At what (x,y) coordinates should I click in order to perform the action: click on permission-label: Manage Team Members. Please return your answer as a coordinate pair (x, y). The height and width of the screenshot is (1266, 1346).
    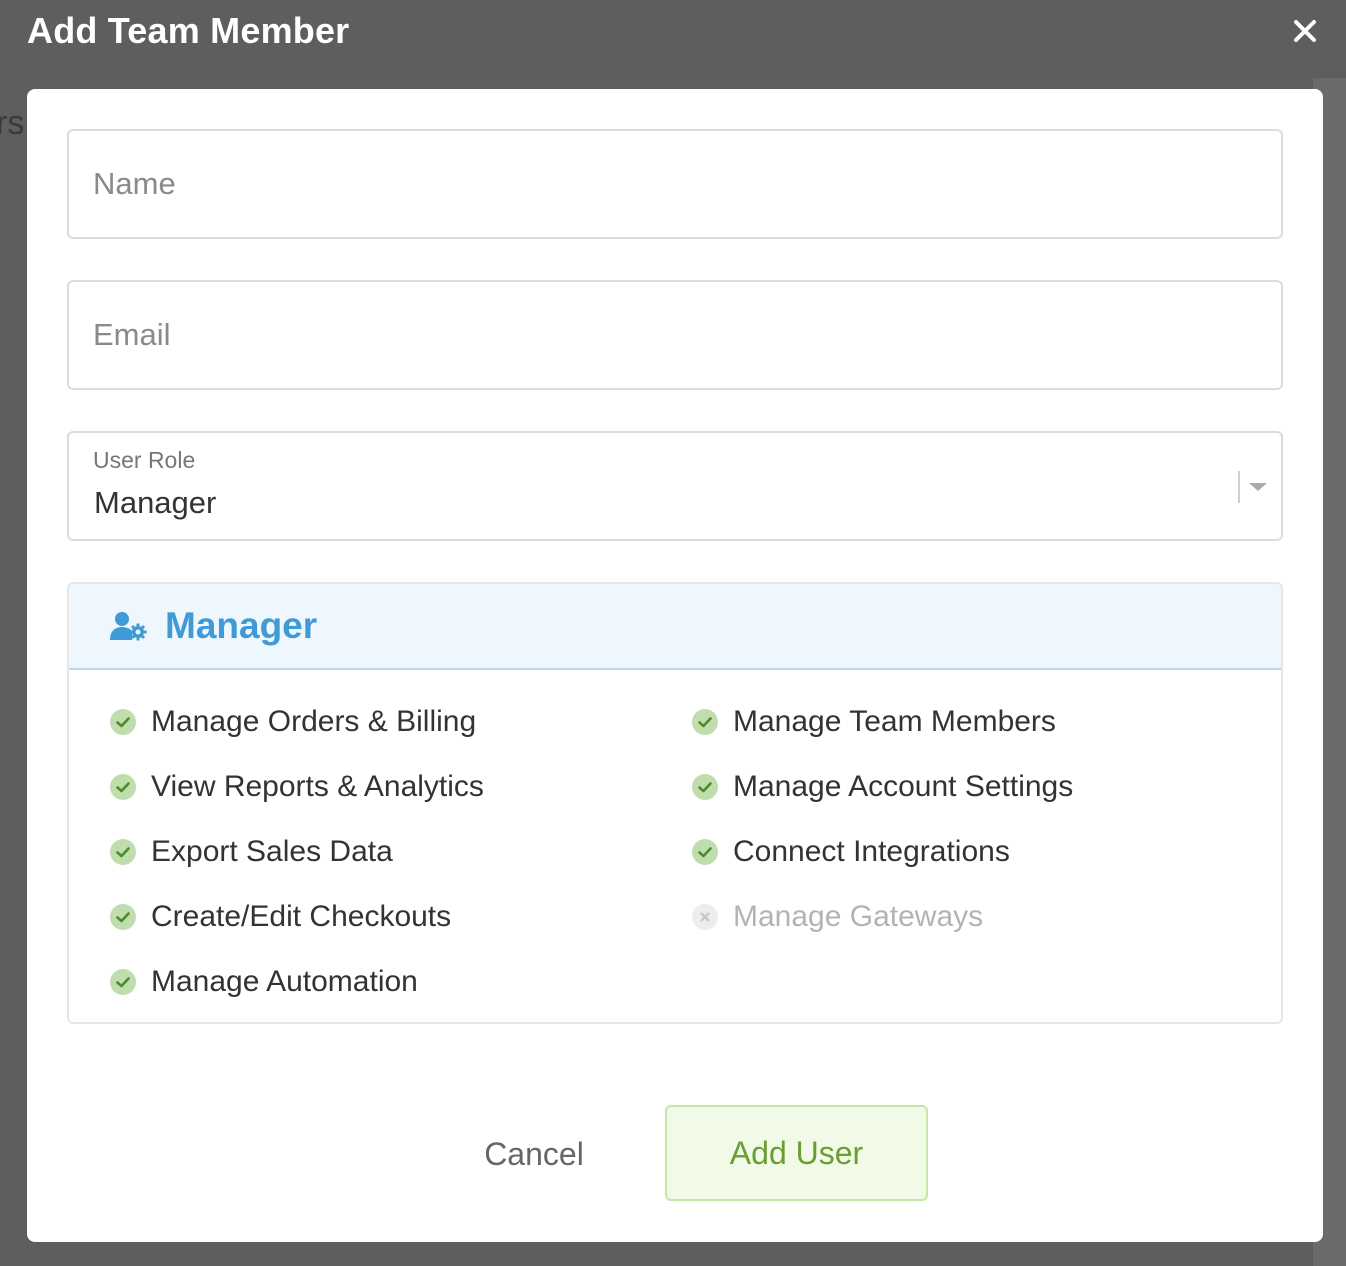
    Looking at the image, I should click on (894, 721).